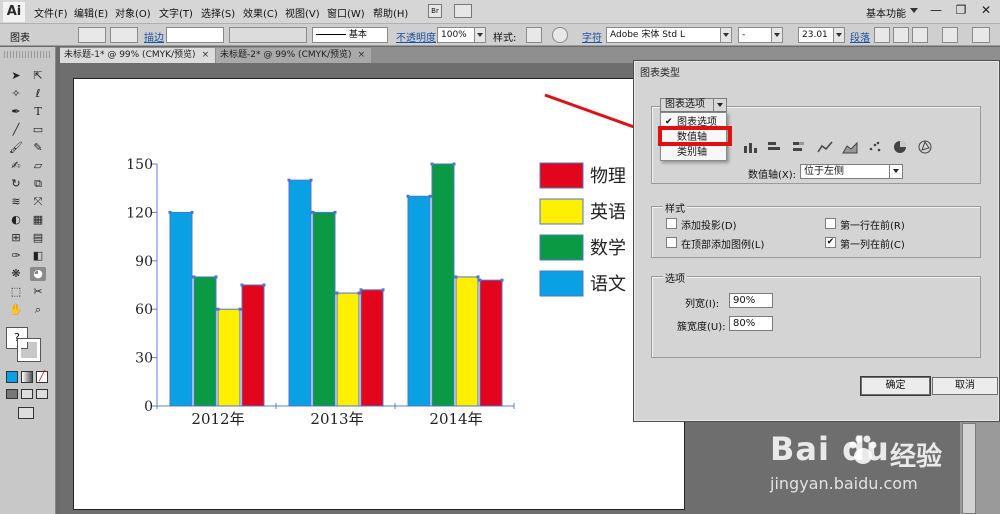 This screenshot has width=1000, height=514. I want to click on column-width-input: 90%, so click(751, 300).